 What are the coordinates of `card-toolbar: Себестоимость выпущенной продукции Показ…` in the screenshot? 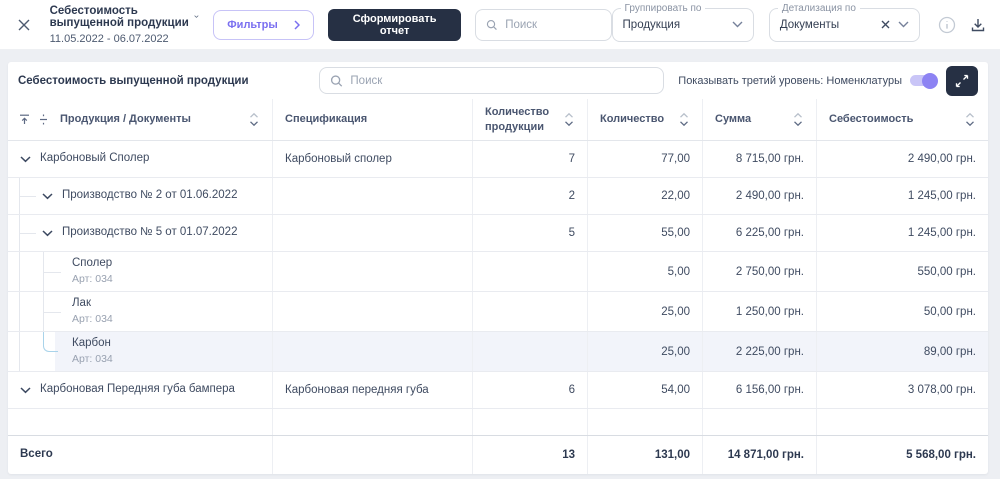 It's located at (498, 80).